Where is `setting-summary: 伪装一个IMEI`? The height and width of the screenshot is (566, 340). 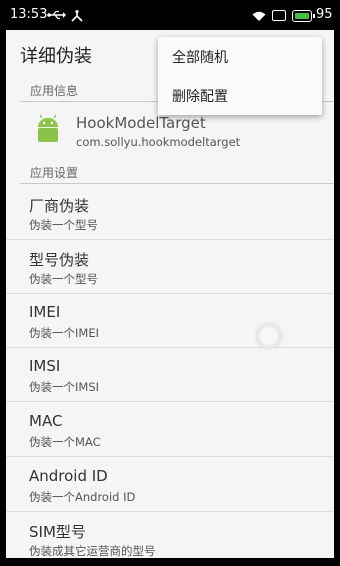 setting-summary: 伪装一个IMEI is located at coordinates (64, 333).